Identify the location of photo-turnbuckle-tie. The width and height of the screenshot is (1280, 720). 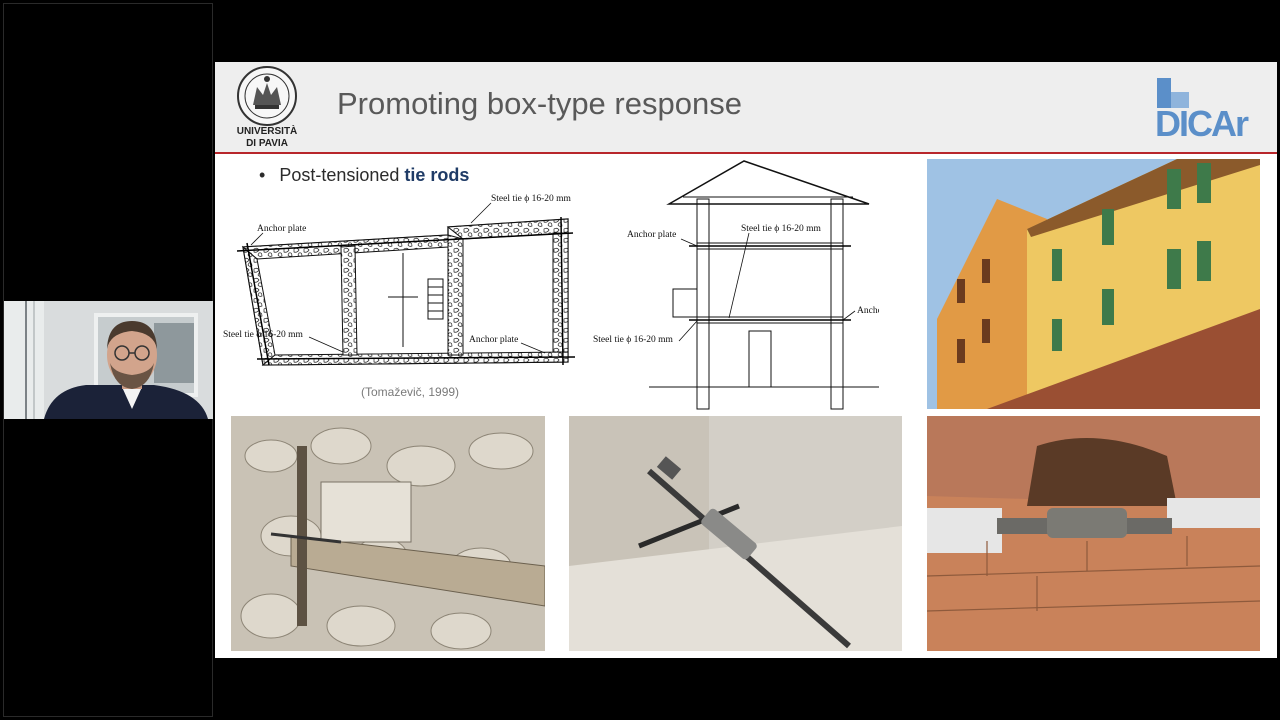
(735, 533).